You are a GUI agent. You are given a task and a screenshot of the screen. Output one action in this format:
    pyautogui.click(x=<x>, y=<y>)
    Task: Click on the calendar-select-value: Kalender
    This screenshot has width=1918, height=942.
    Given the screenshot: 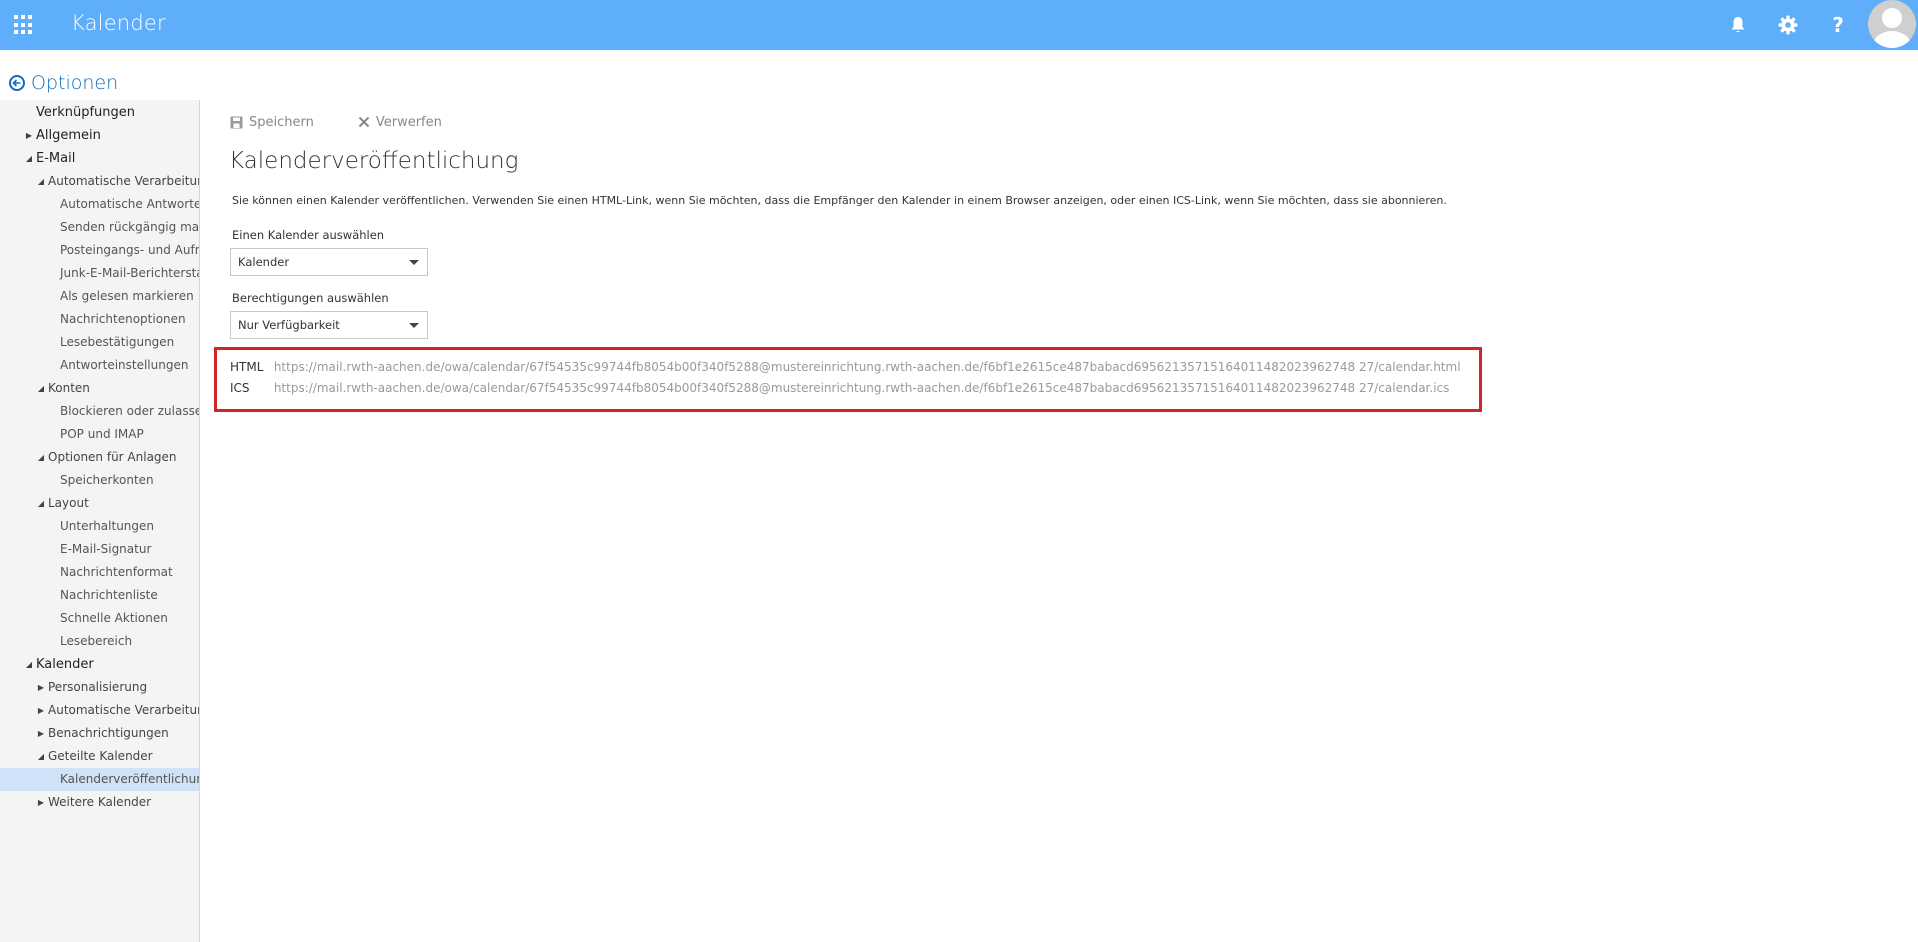 What is the action you would take?
    pyautogui.click(x=264, y=262)
    